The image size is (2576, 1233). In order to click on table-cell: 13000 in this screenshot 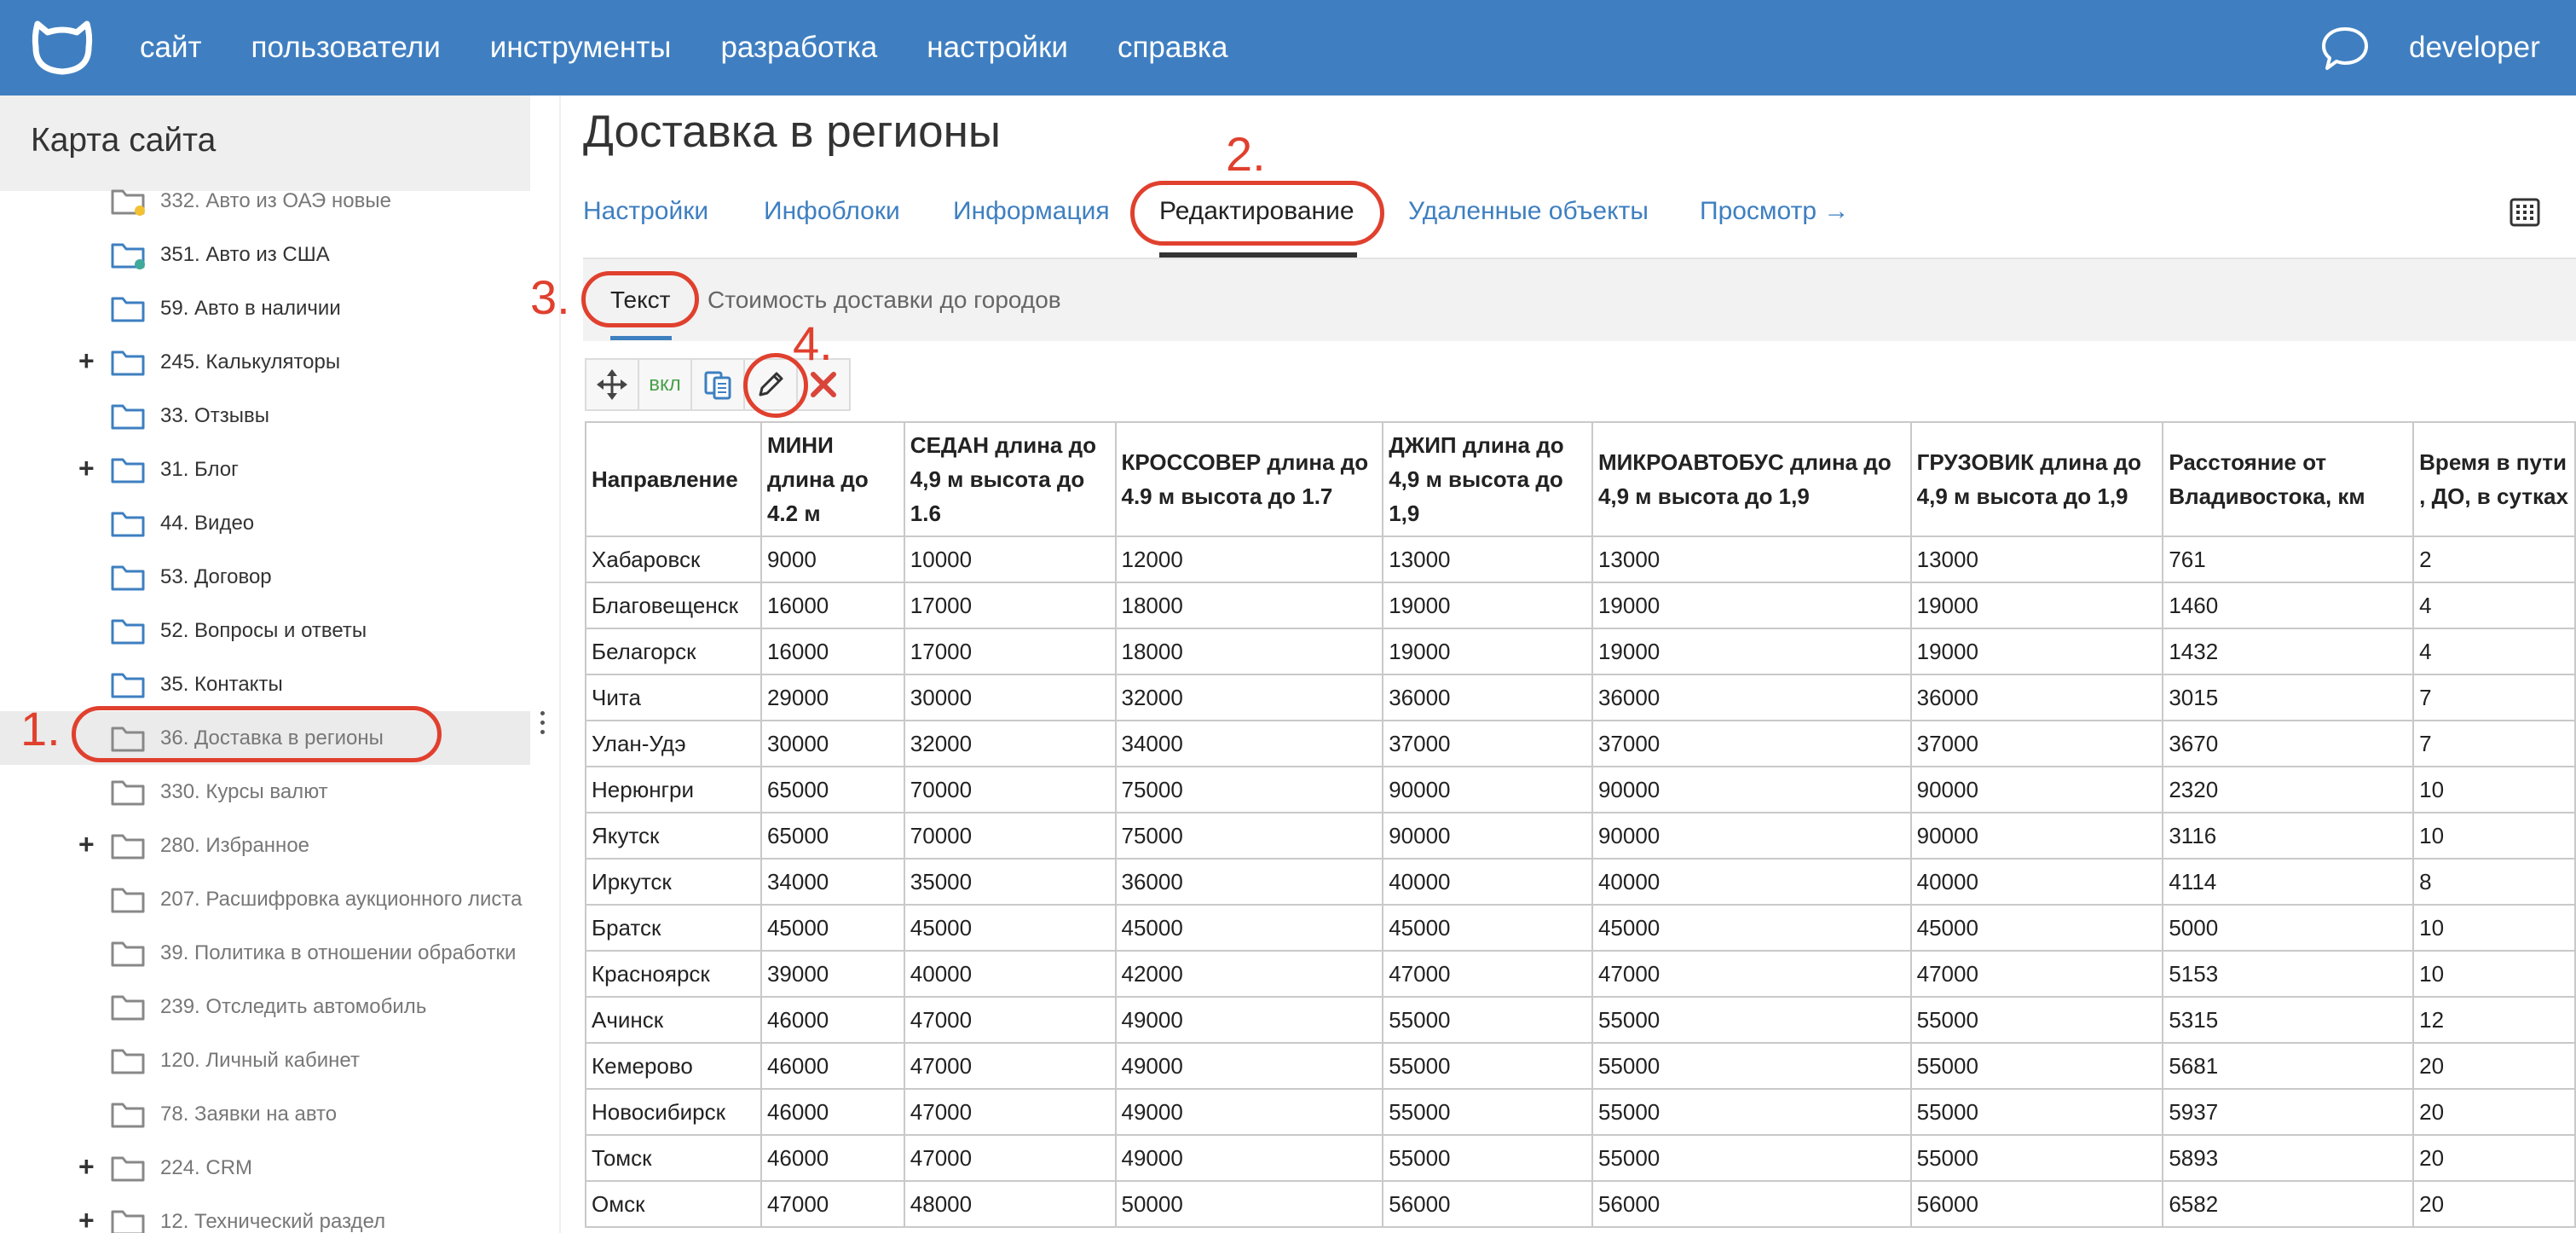, I will do `click(1751, 559)`.